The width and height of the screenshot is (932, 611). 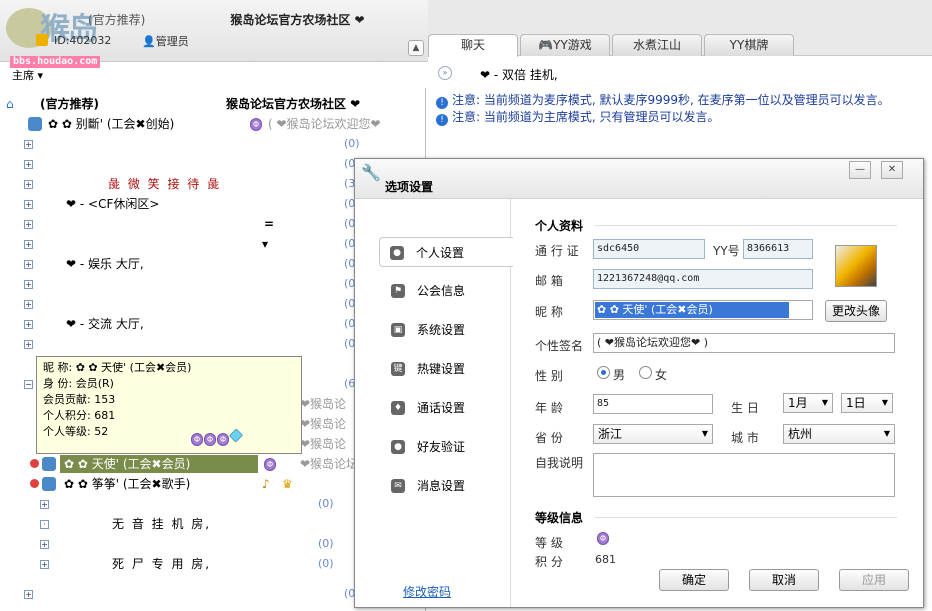 What do you see at coordinates (619, 374) in the screenshot?
I see `gender-male-label: 男` at bounding box center [619, 374].